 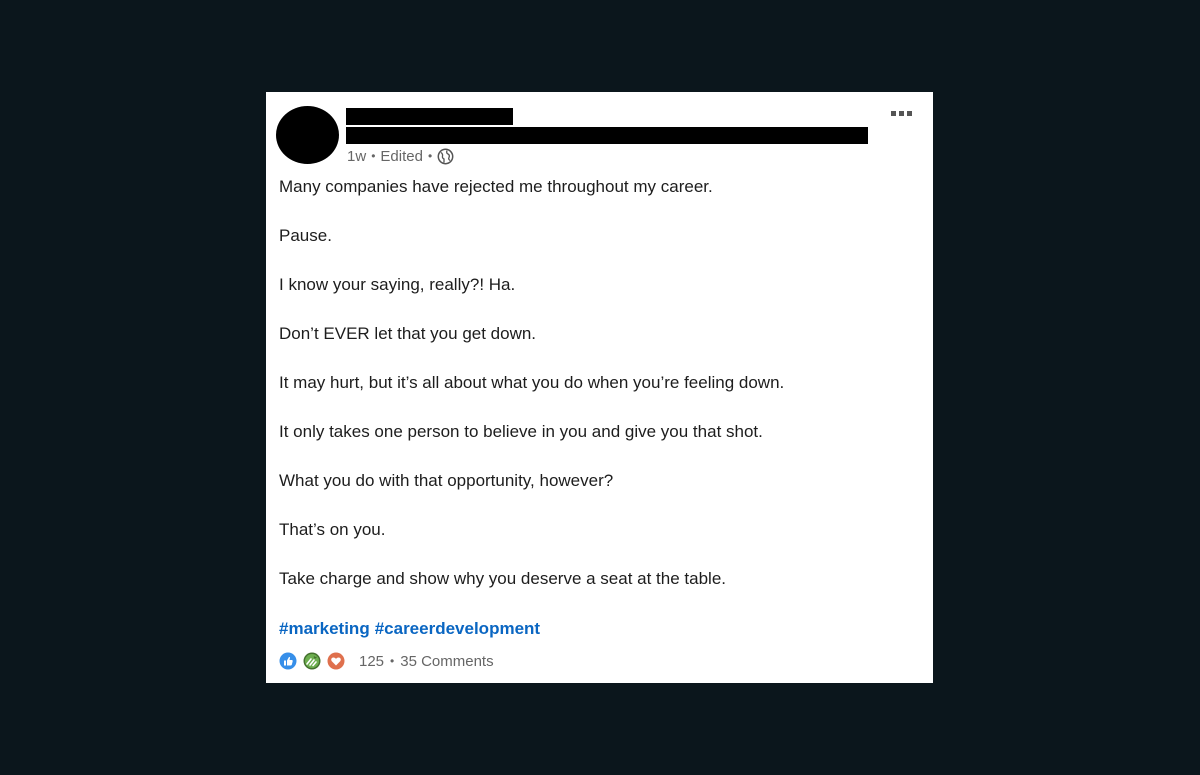 I want to click on globe-icon, so click(x=445, y=156).